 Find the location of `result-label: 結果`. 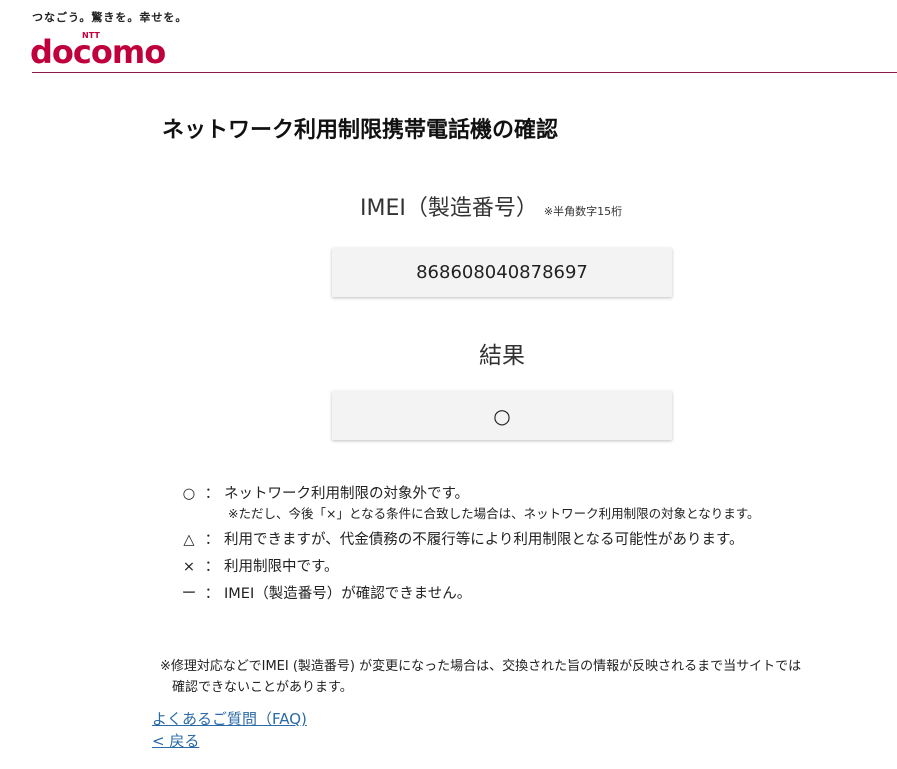

result-label: 結果 is located at coordinates (502, 356).